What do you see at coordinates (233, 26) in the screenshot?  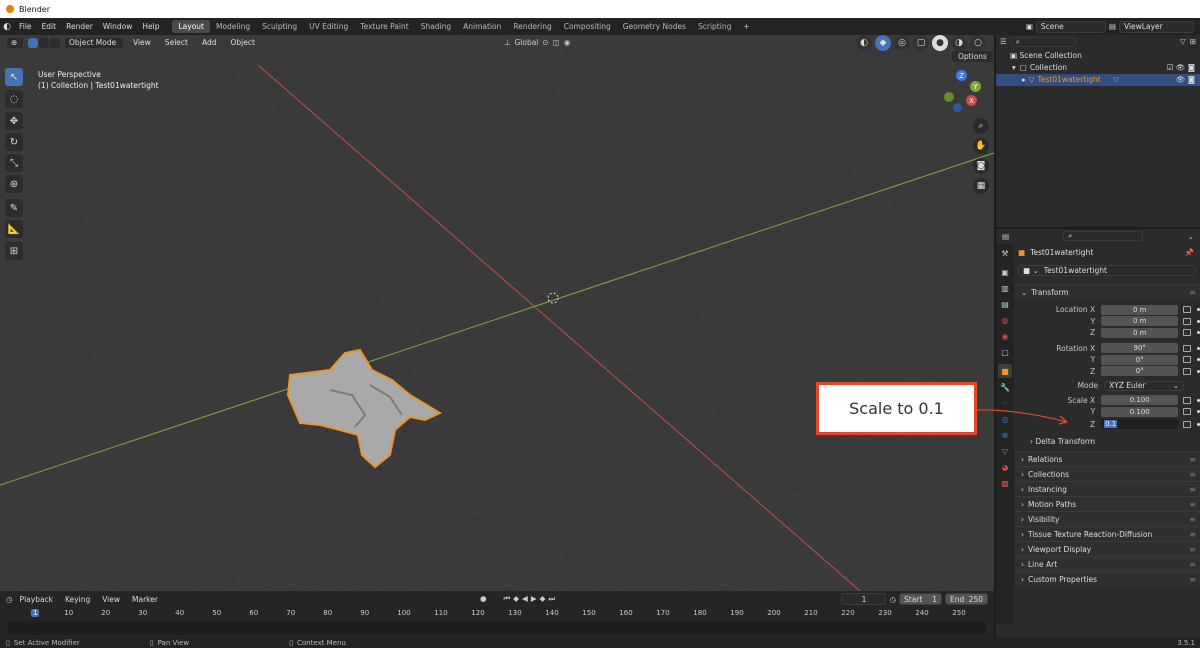 I see `tab-modeling: Modeling` at bounding box center [233, 26].